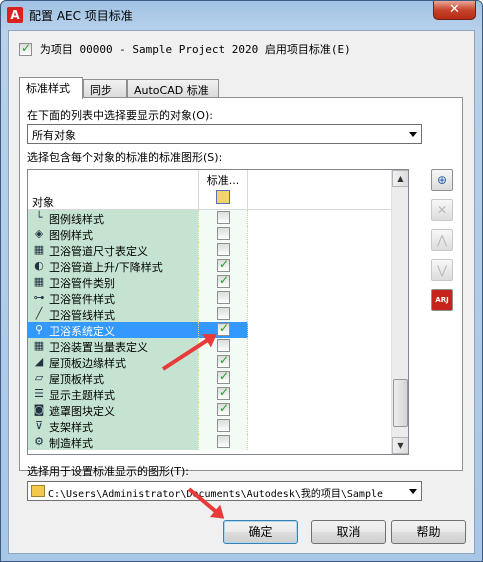  I want to click on list-item: ⊽ 支架样式, so click(210, 426).